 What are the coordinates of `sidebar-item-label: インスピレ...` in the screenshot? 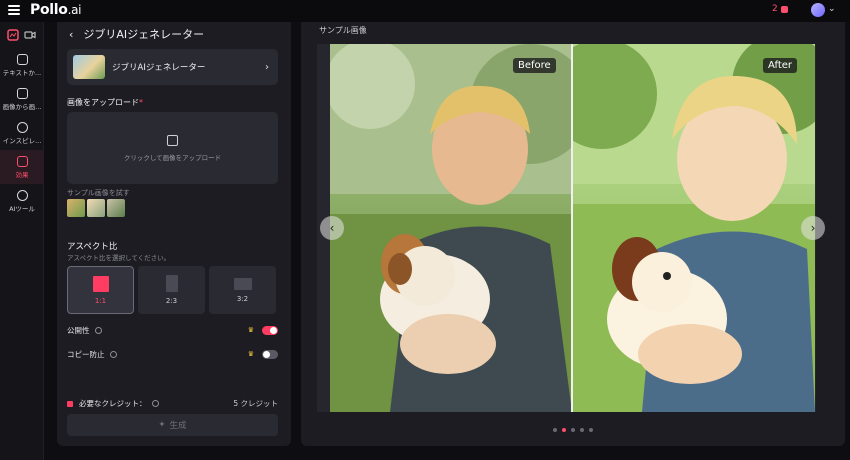 It's located at (22, 140).